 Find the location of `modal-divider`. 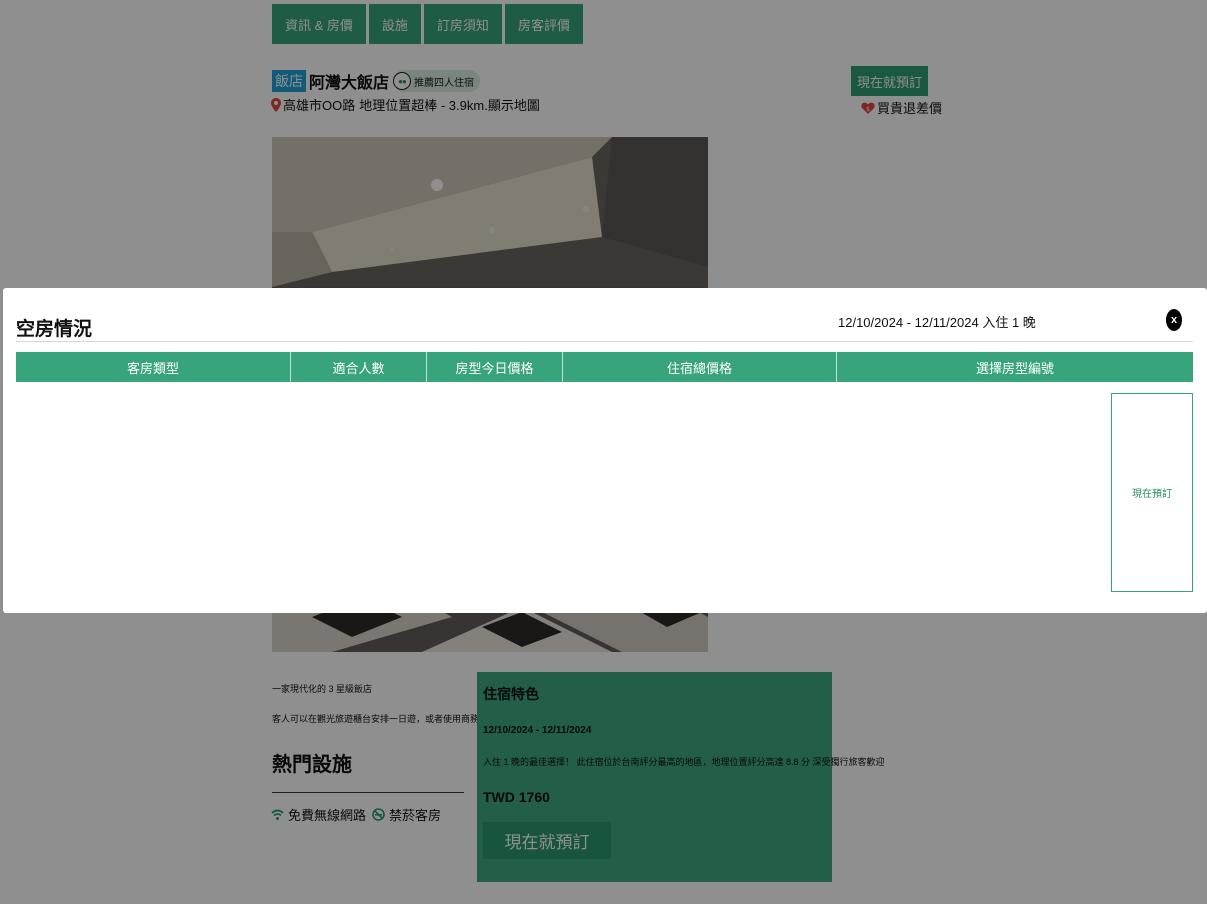

modal-divider is located at coordinates (604, 341).